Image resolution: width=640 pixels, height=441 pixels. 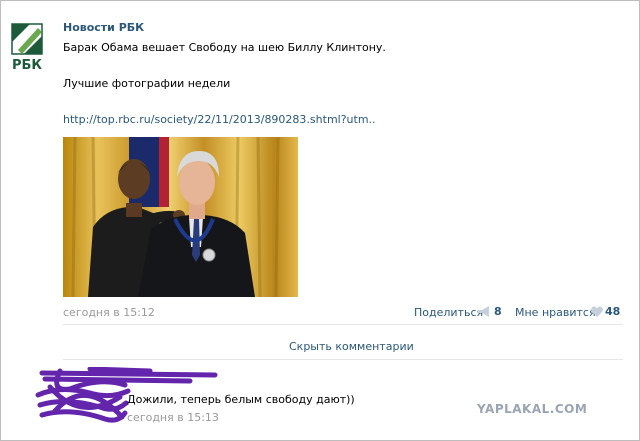 What do you see at coordinates (241, 399) in the screenshot?
I see `comment-text: Дожили, теперь белым свободу дают))` at bounding box center [241, 399].